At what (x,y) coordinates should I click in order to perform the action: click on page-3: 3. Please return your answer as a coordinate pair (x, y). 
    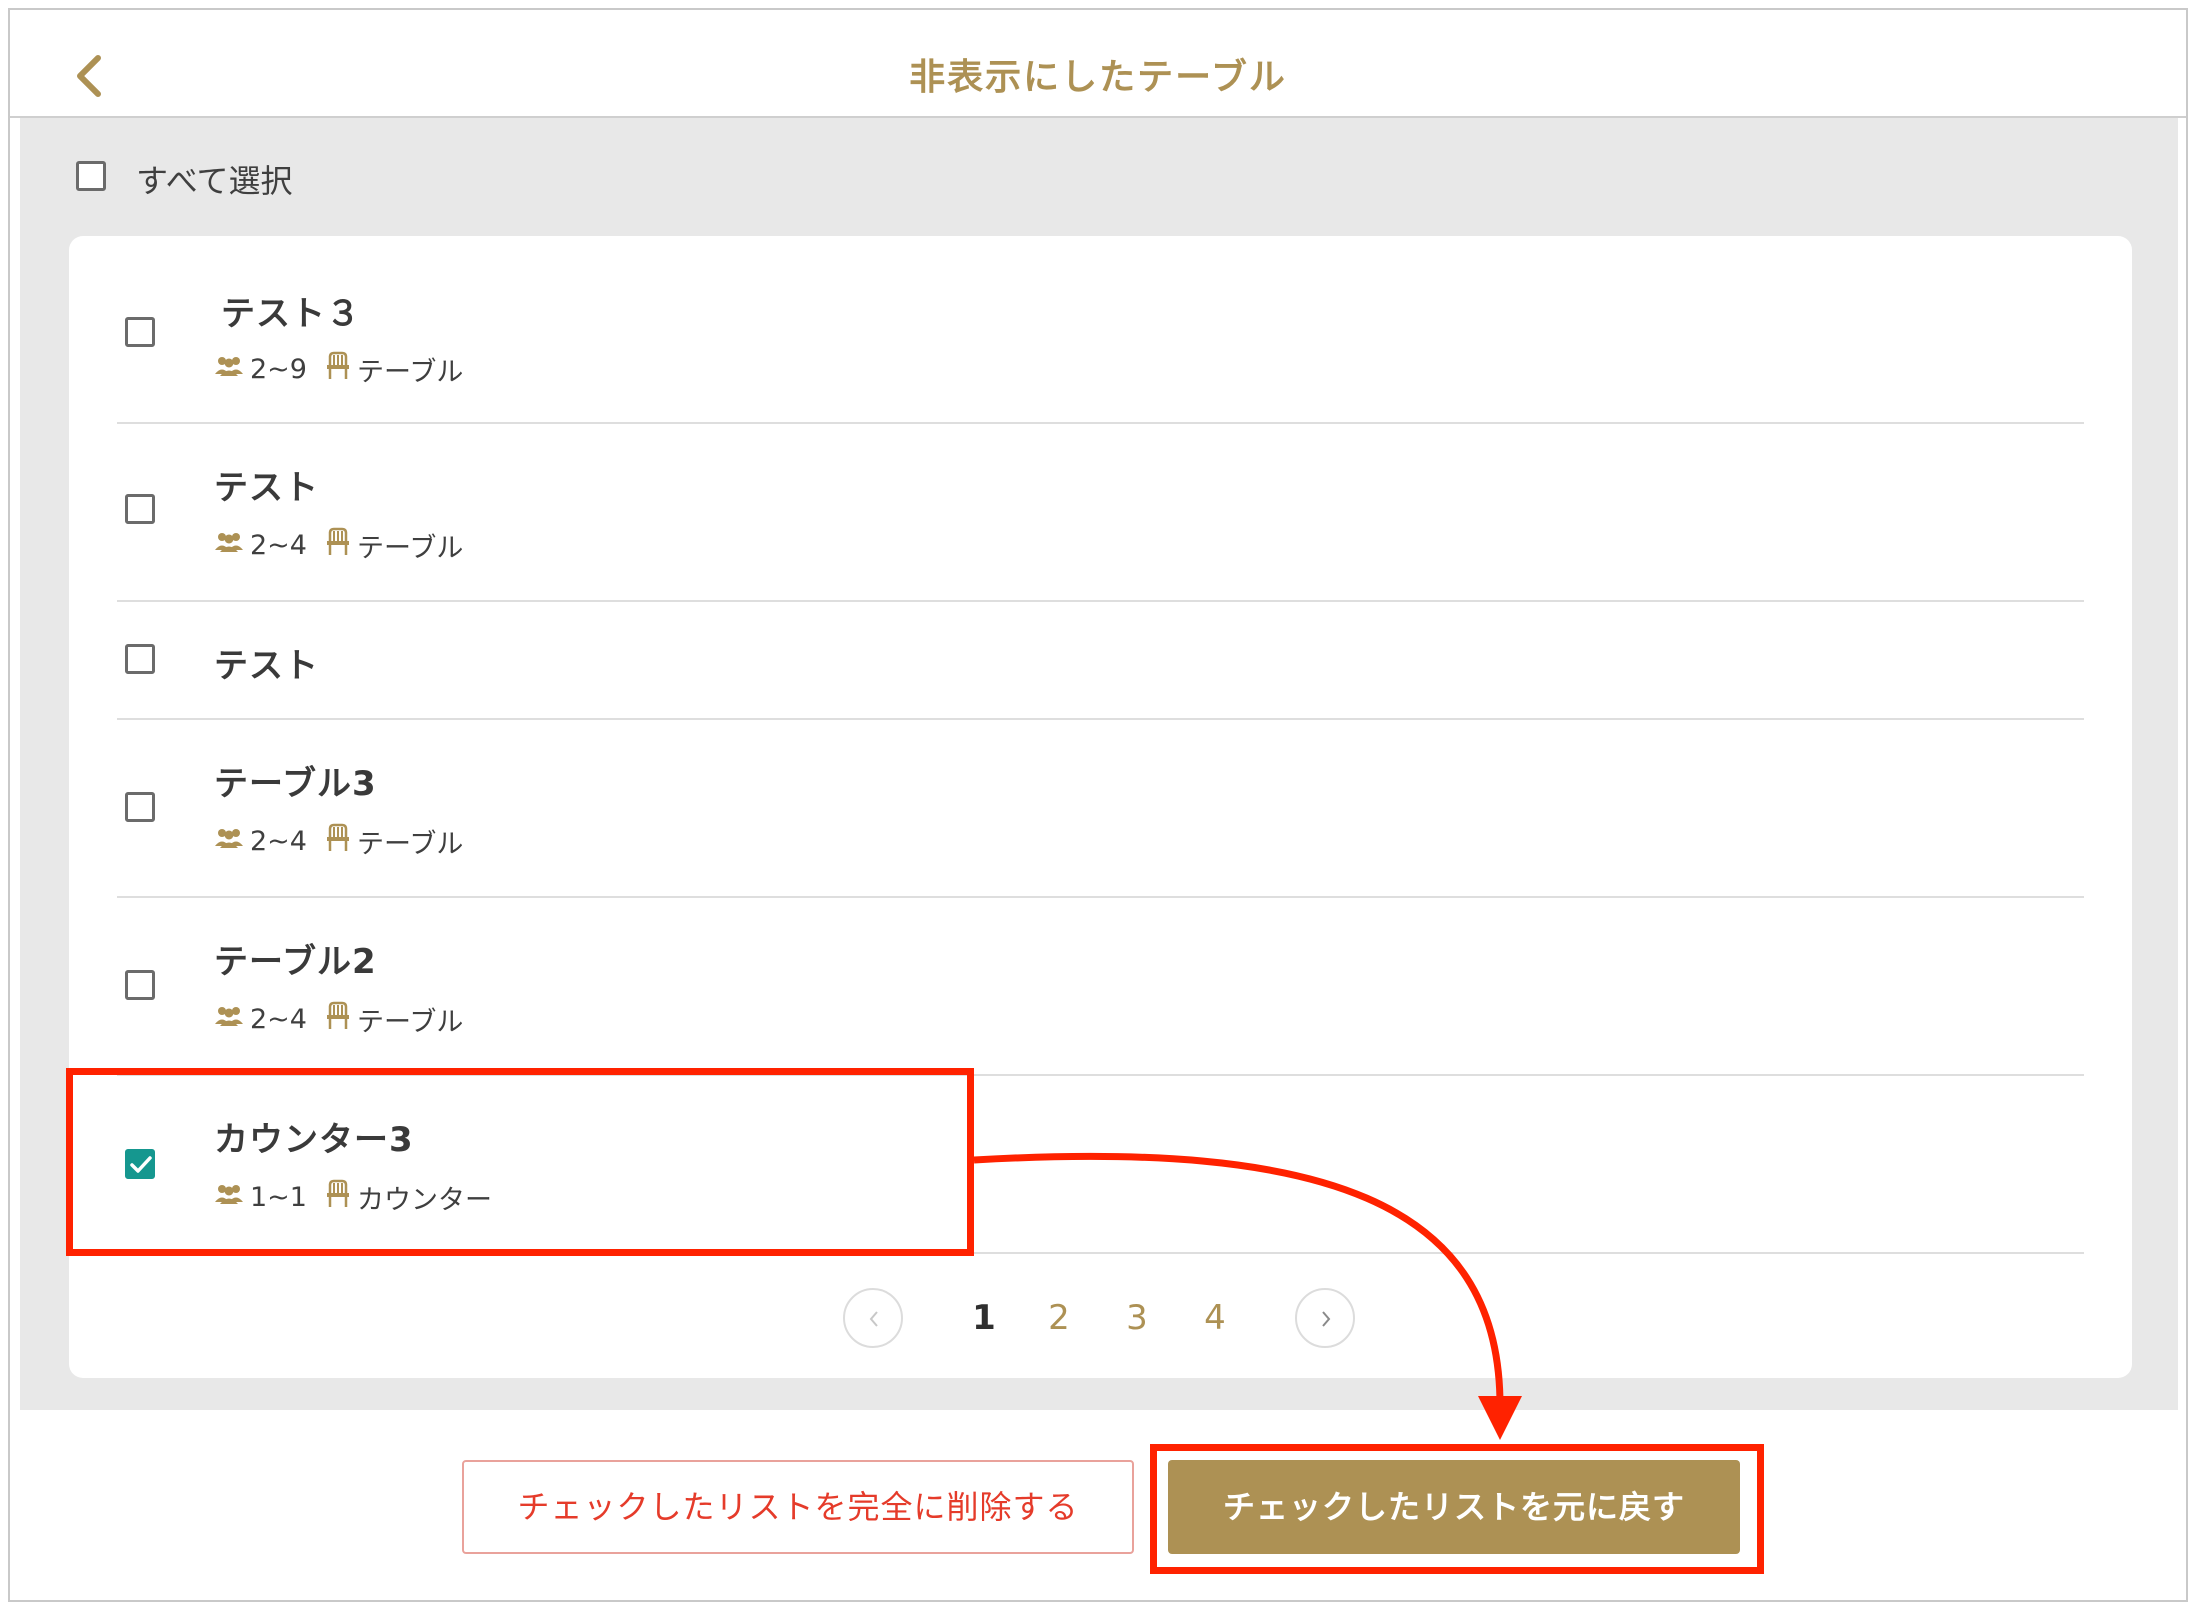
    Looking at the image, I should click on (1137, 1318).